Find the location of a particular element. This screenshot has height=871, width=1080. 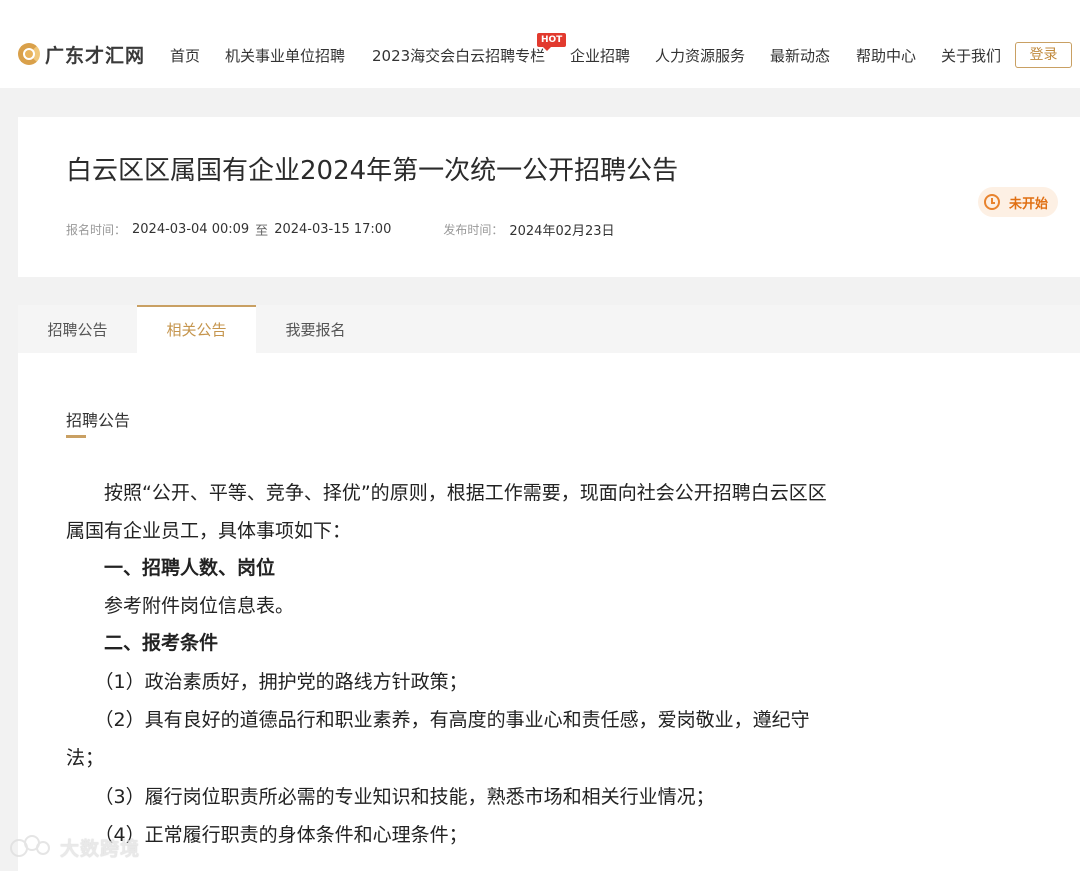

paragraph-line: 法； is located at coordinates (85, 758).